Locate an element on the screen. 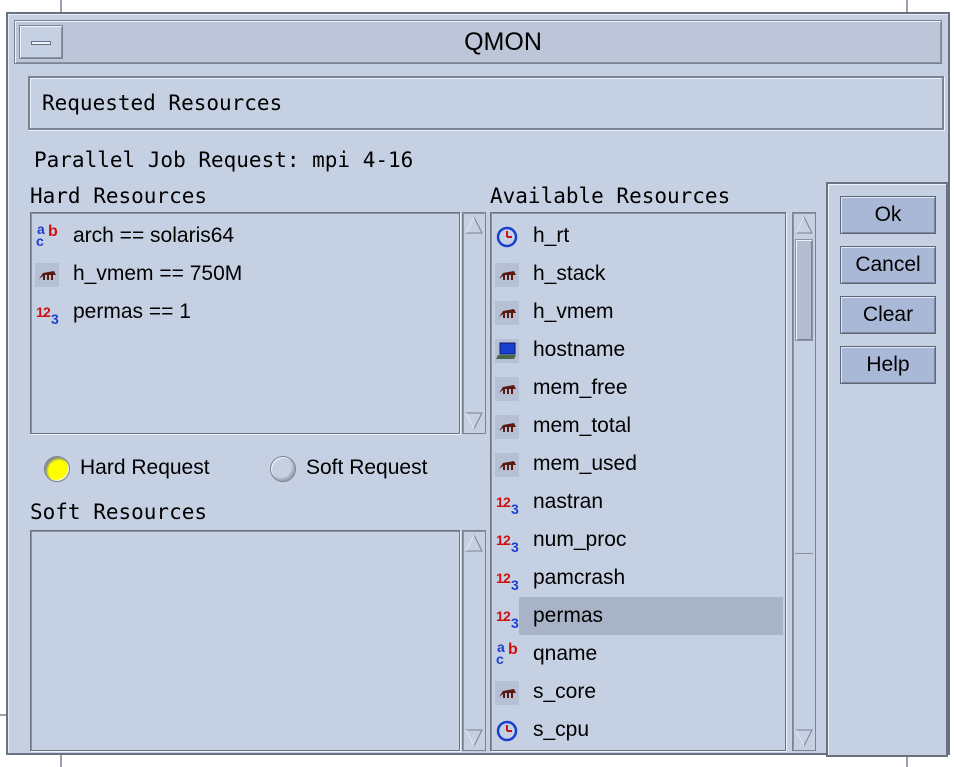 The height and width of the screenshot is (767, 954). hard-resources-label: Hard Resources is located at coordinates (119, 196).